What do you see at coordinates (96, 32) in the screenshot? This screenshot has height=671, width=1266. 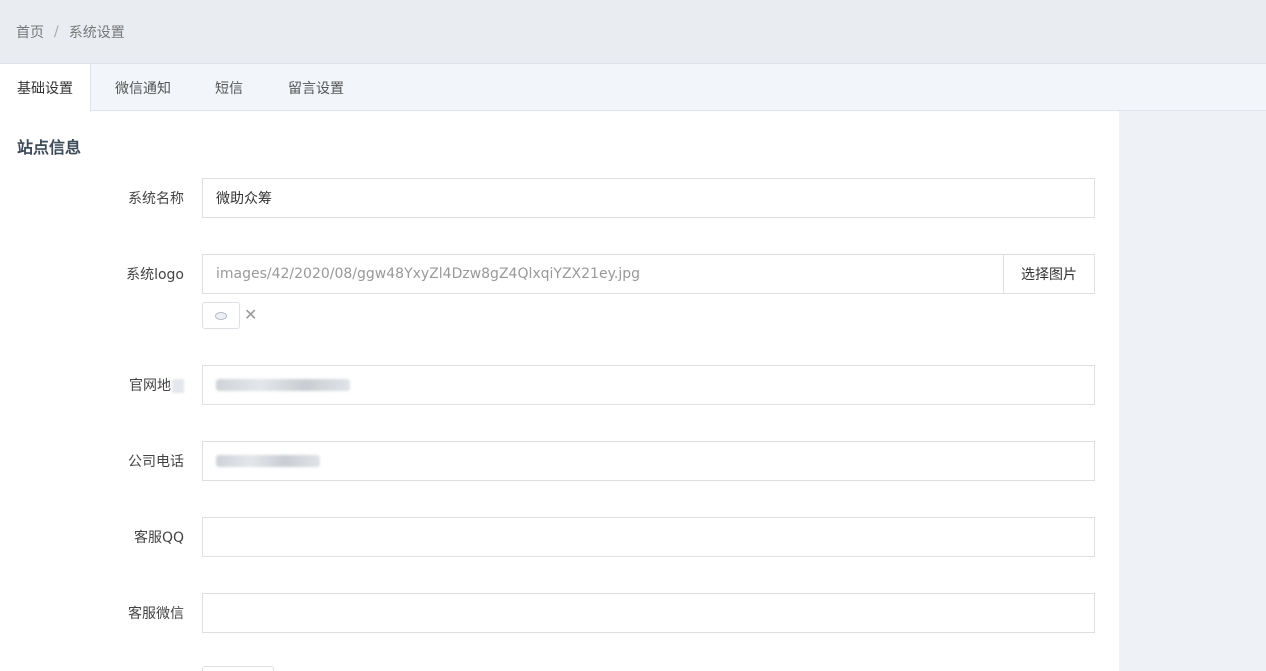 I see `breadcrumb-current: 系统设置` at bounding box center [96, 32].